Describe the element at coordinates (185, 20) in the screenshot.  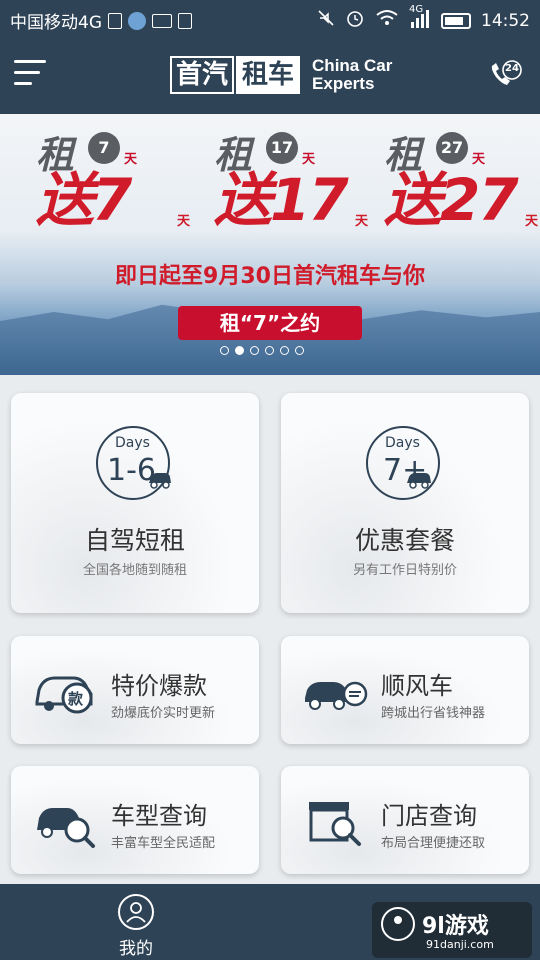
I see `download-icon` at that location.